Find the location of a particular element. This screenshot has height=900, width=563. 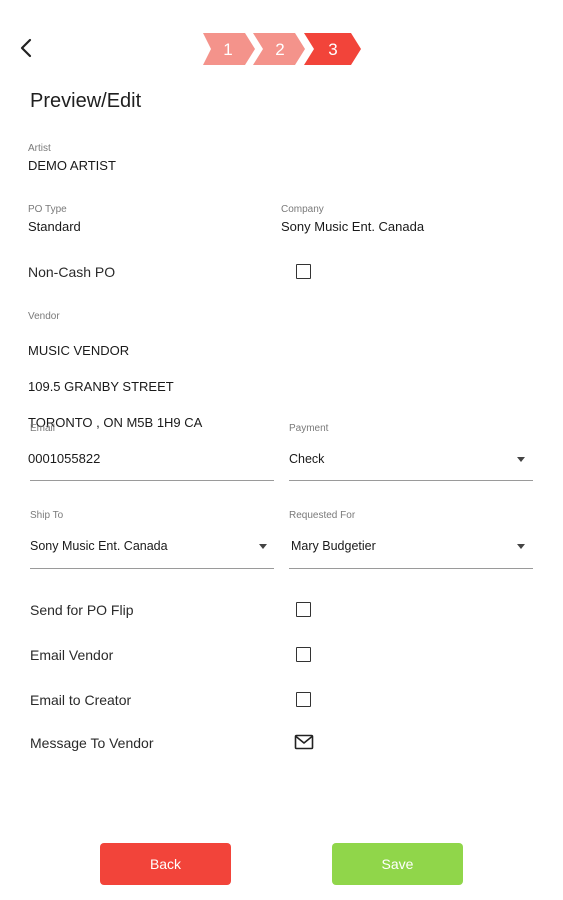

company-label: Company is located at coordinates (302, 209).